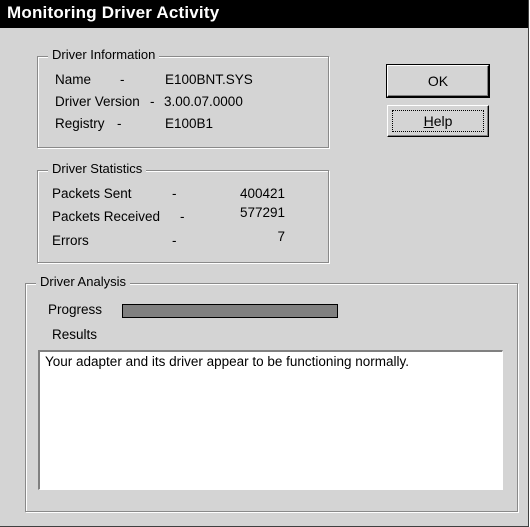  What do you see at coordinates (97, 101) in the screenshot?
I see `driver-version-label: Driver Version` at bounding box center [97, 101].